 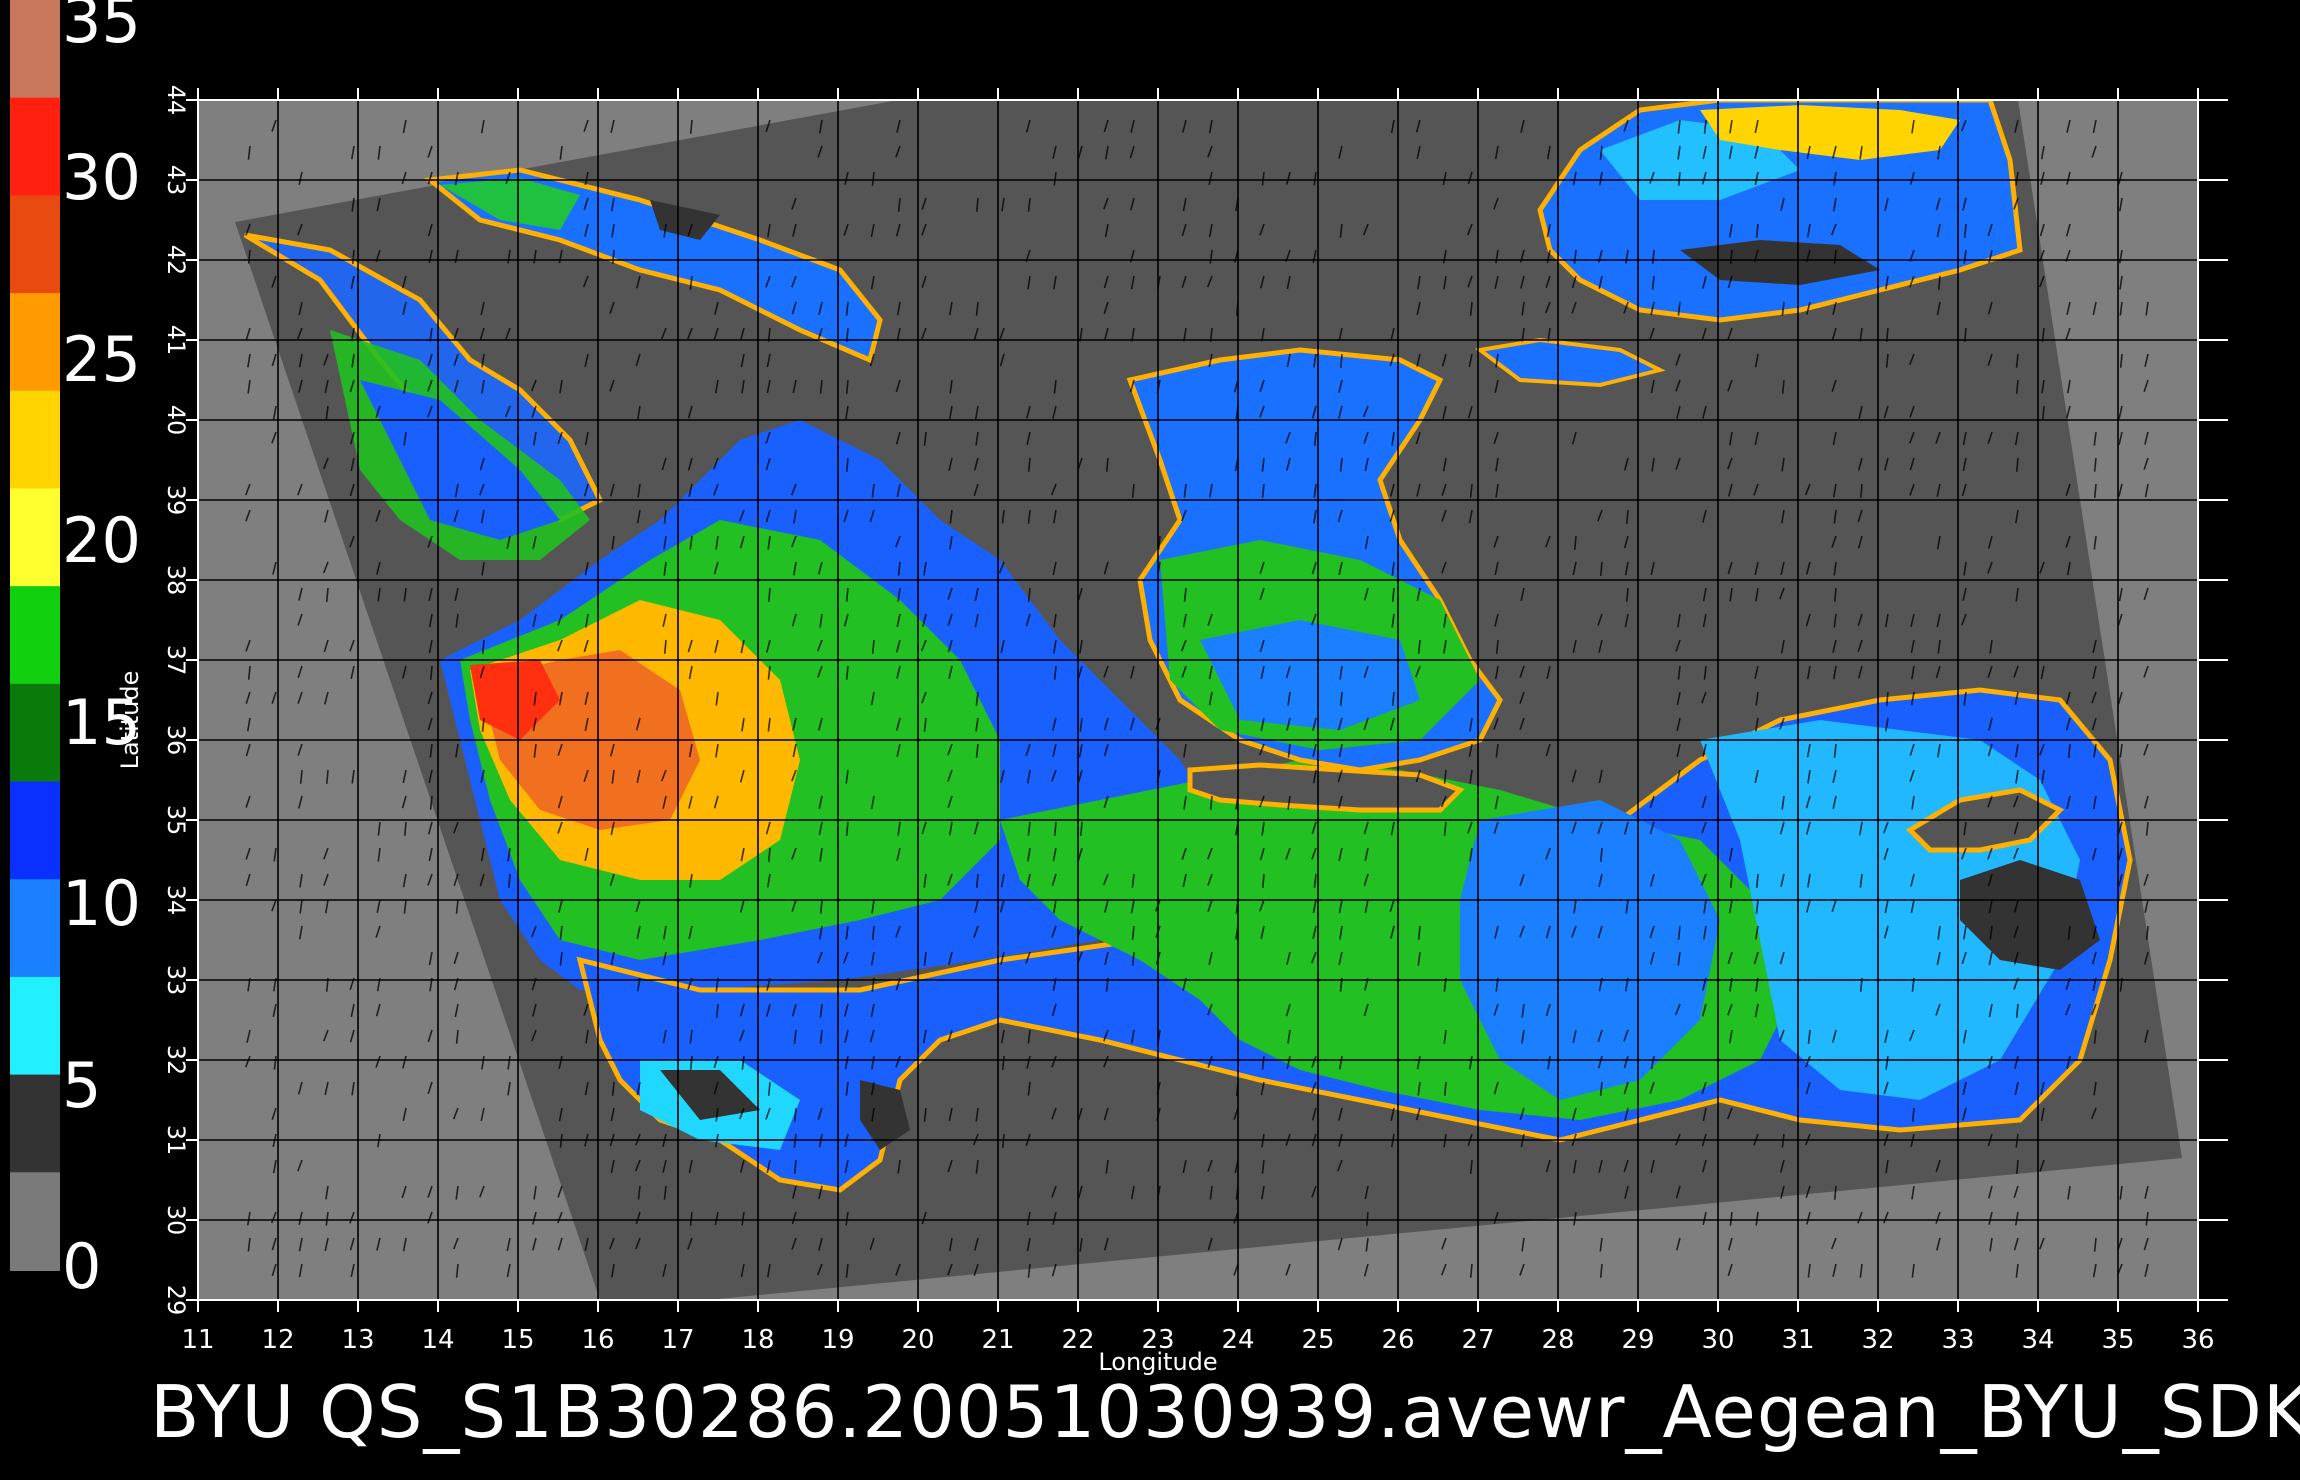 What do you see at coordinates (1077, 1340) in the screenshot?
I see `x-tick-label: 22` at bounding box center [1077, 1340].